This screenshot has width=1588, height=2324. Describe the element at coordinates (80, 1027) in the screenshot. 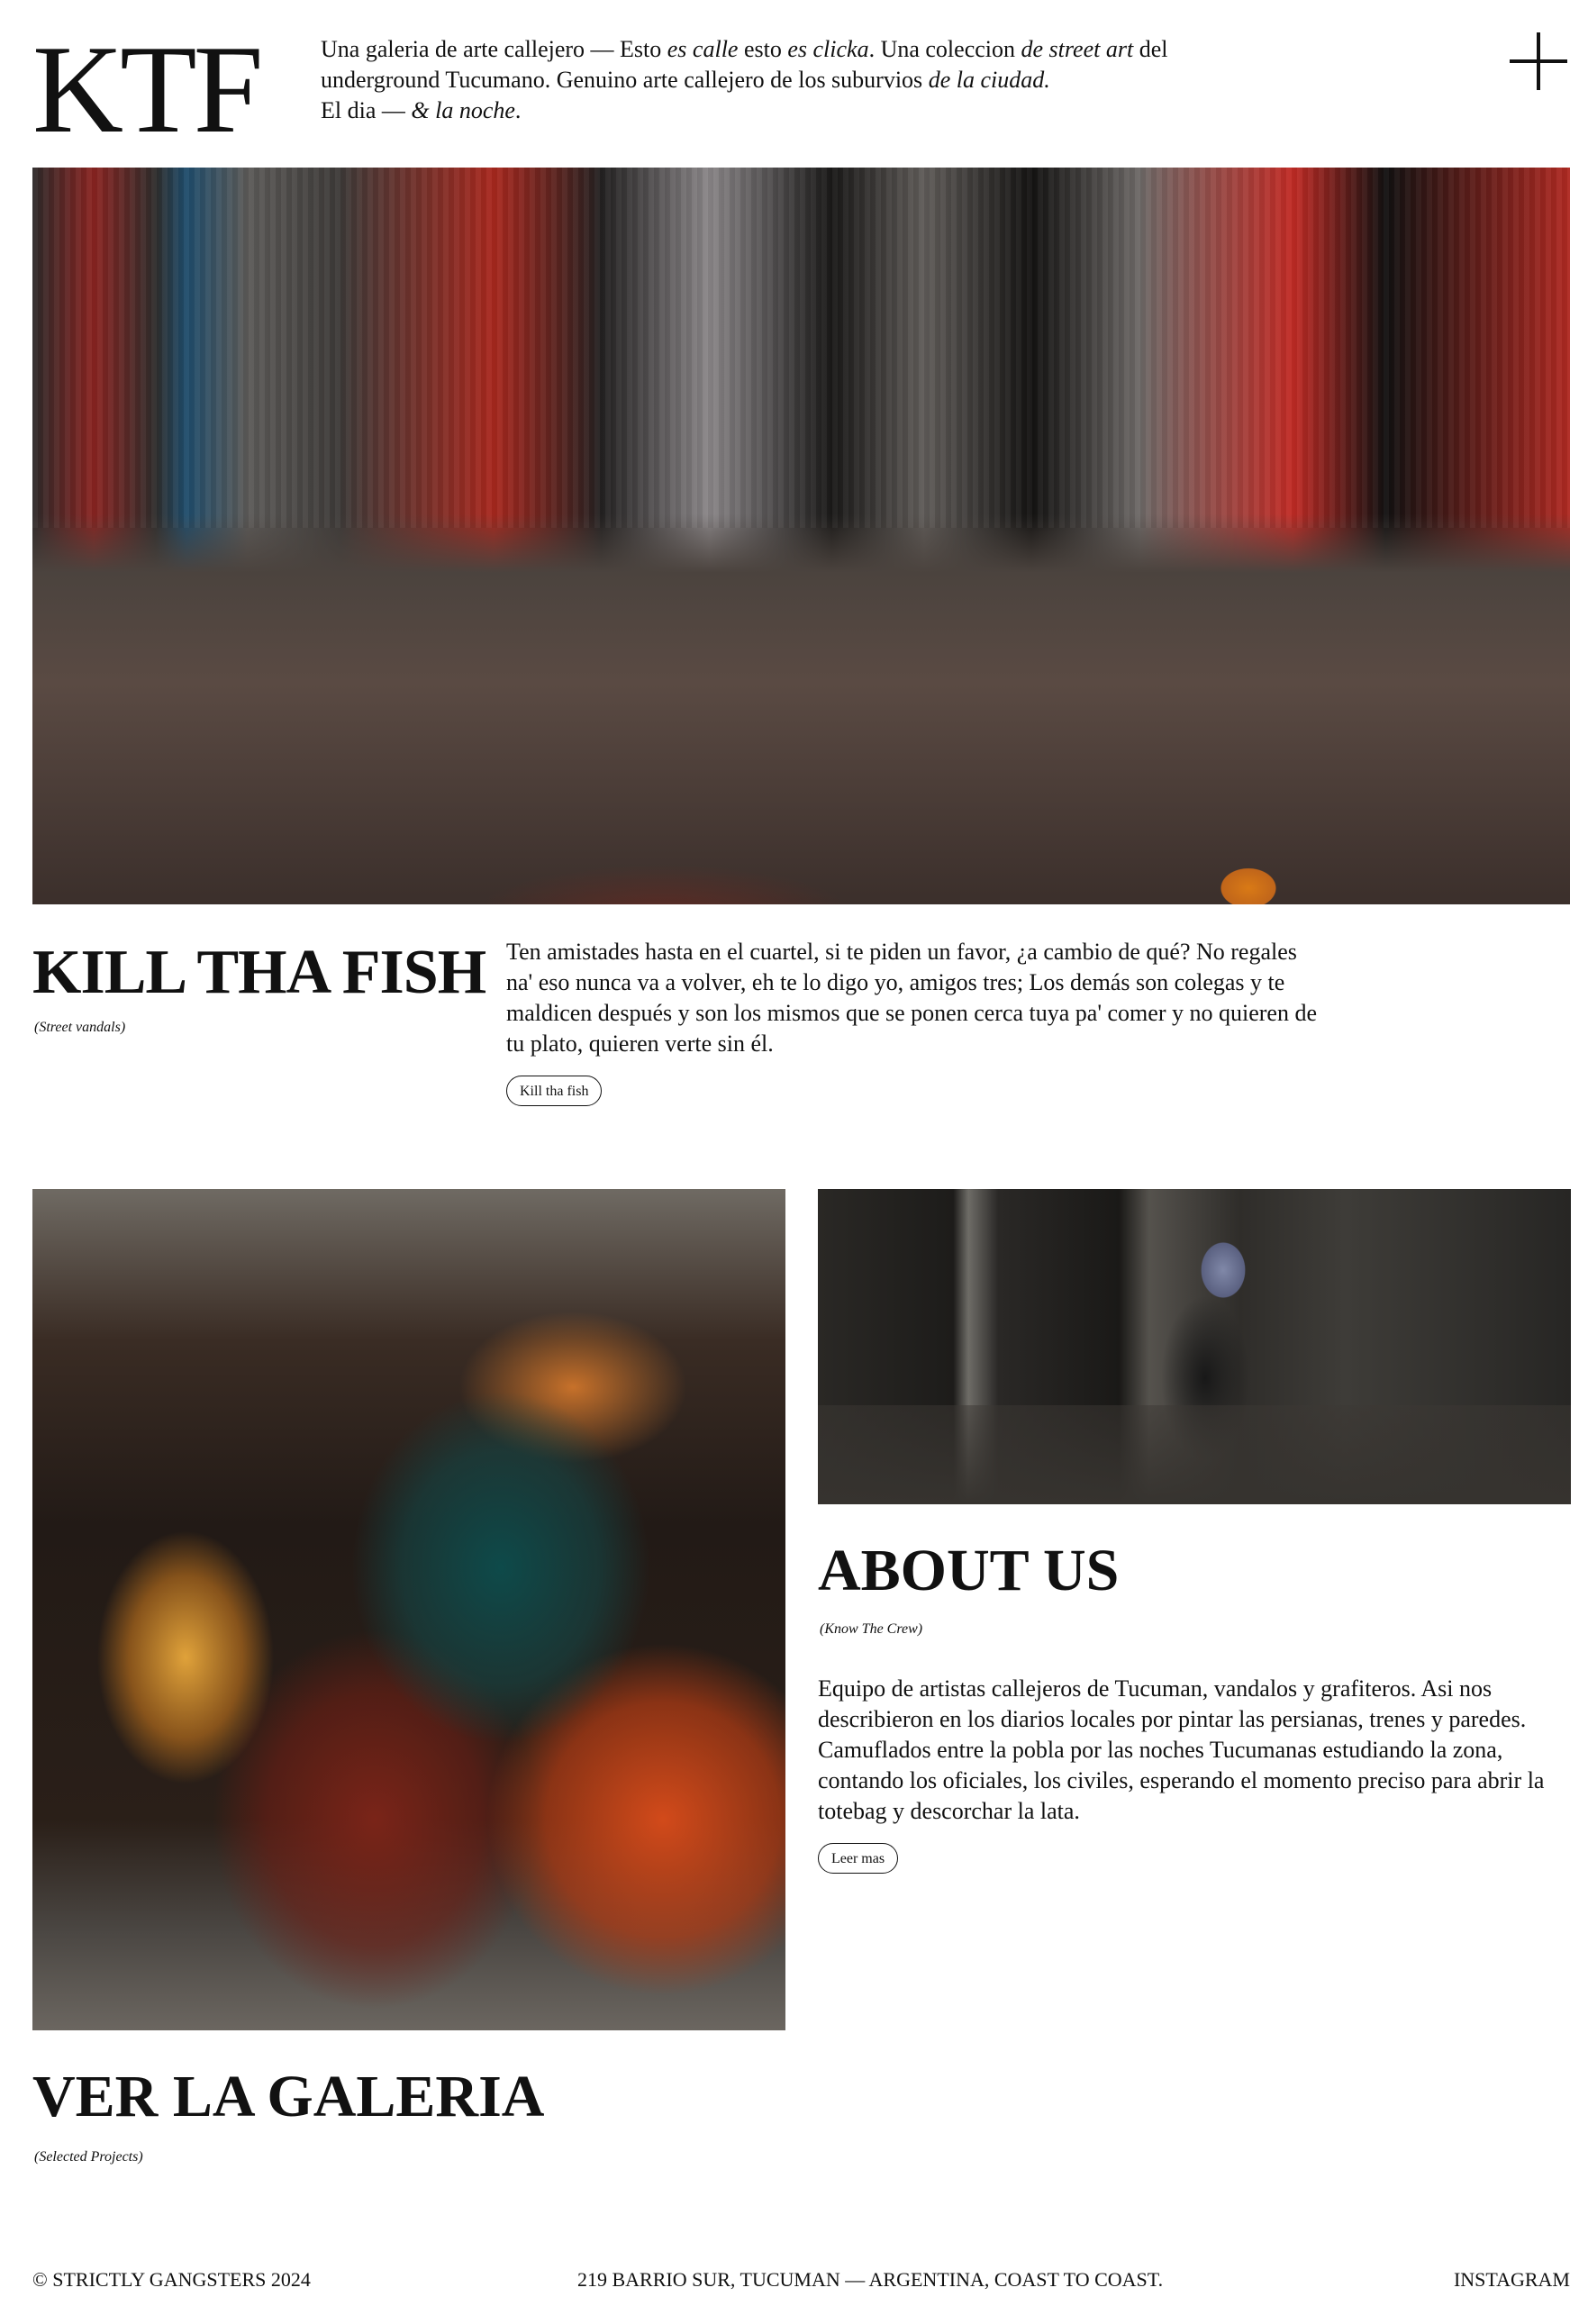

I see `kill-tha-fish-subtitle: (Street vandals)` at that location.